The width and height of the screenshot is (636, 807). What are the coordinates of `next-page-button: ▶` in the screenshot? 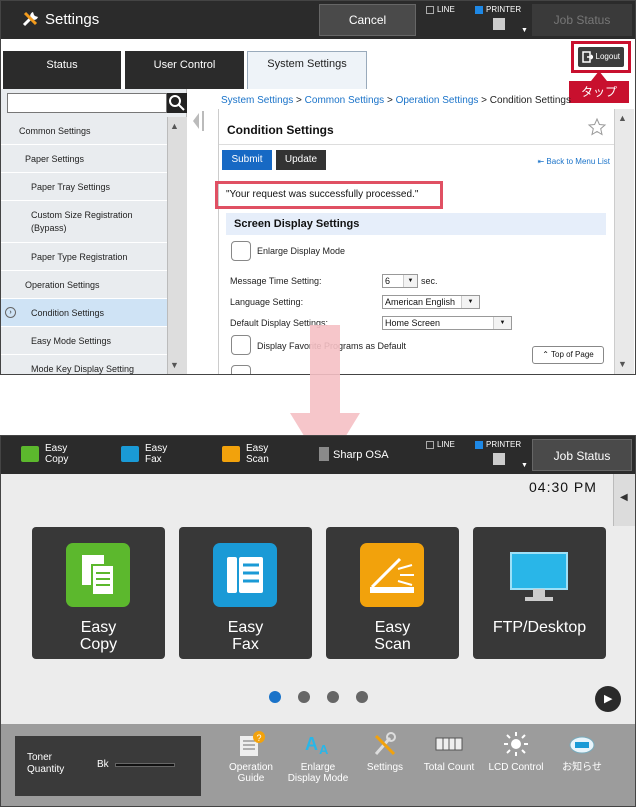 It's located at (608, 699).